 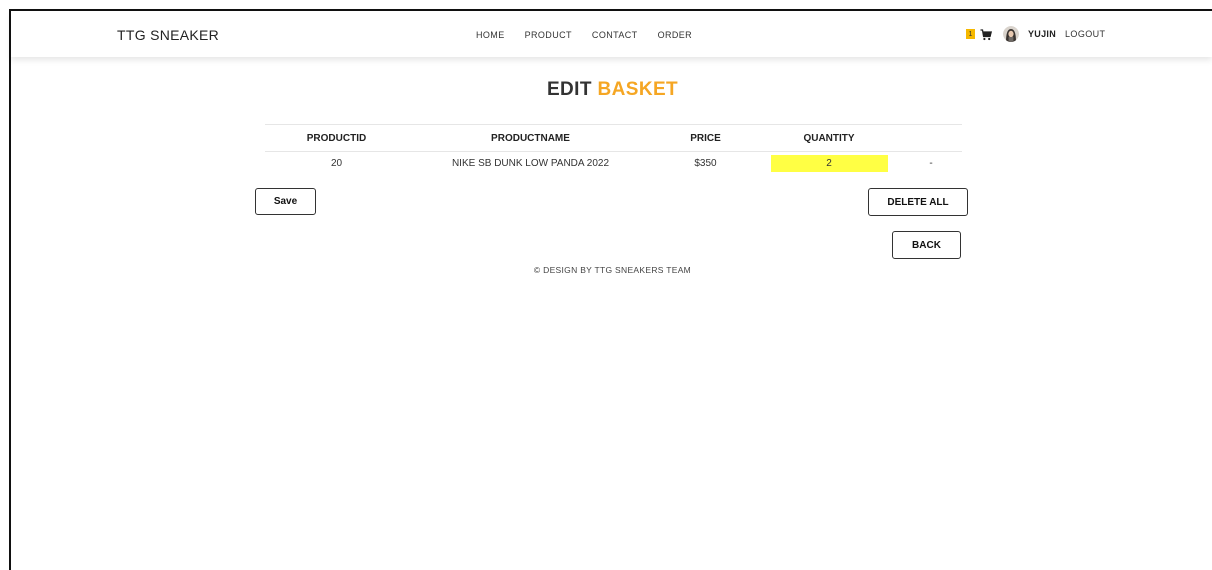 I want to click on cell-product-name: NIKE SB DUNK LOW PANDA 2022, so click(x=530, y=164).